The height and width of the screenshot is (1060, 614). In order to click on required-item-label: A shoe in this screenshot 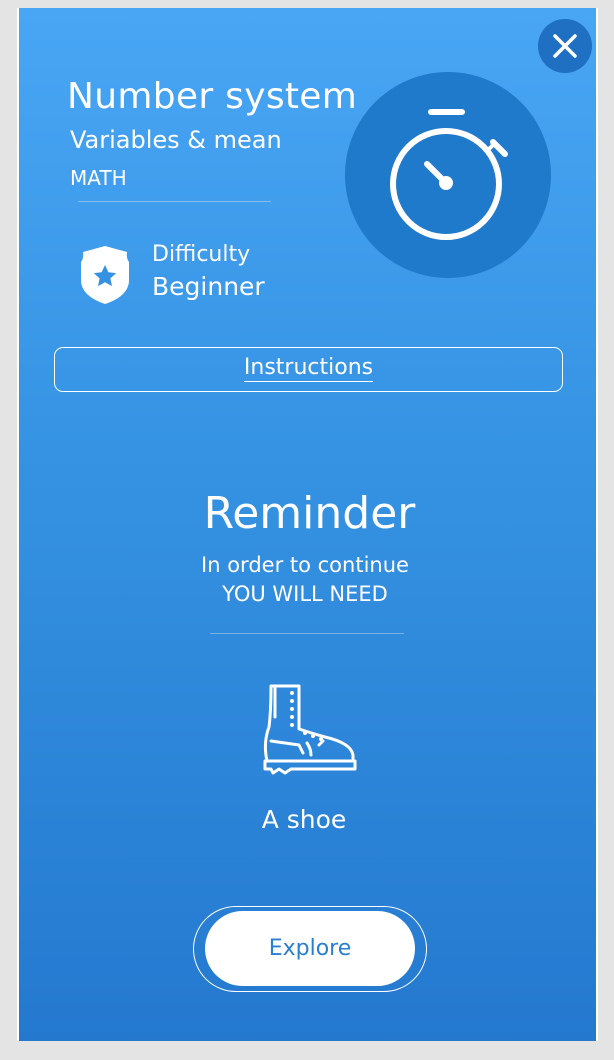, I will do `click(304, 819)`.